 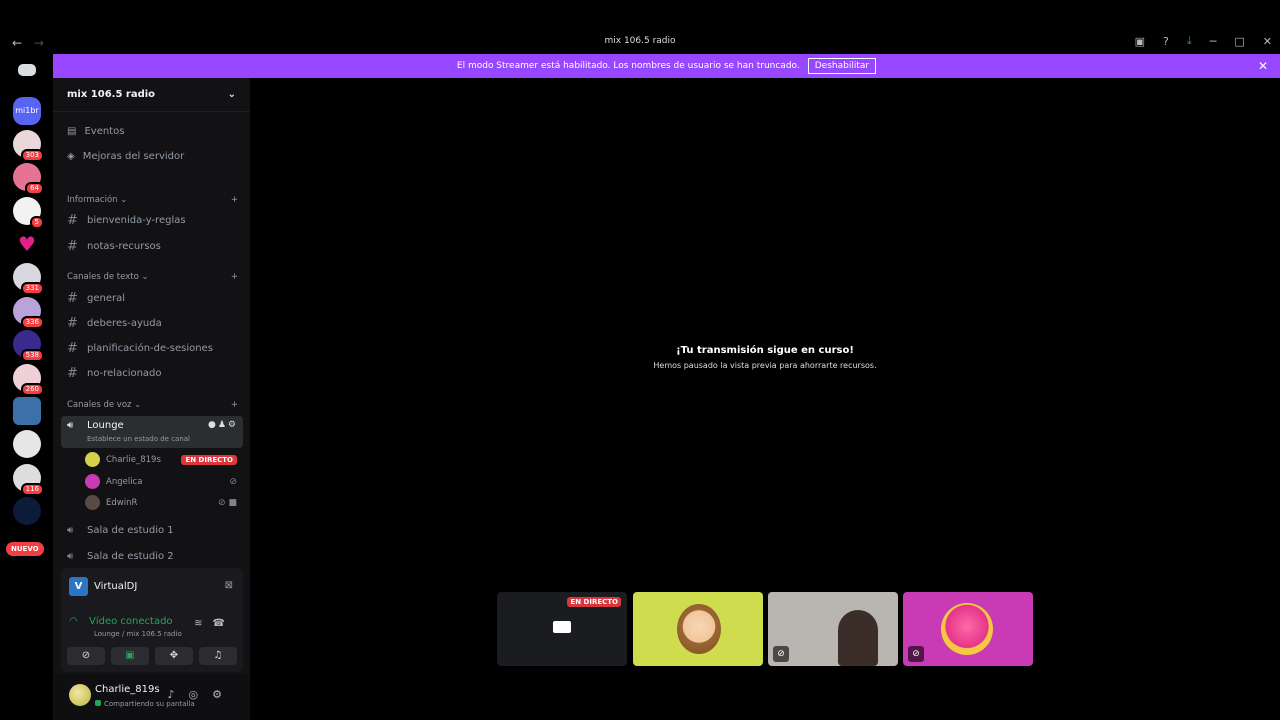 What do you see at coordinates (1203, 41) in the screenshot?
I see `window-controls: ▣ ? ⤓ ─ □ ✕` at bounding box center [1203, 41].